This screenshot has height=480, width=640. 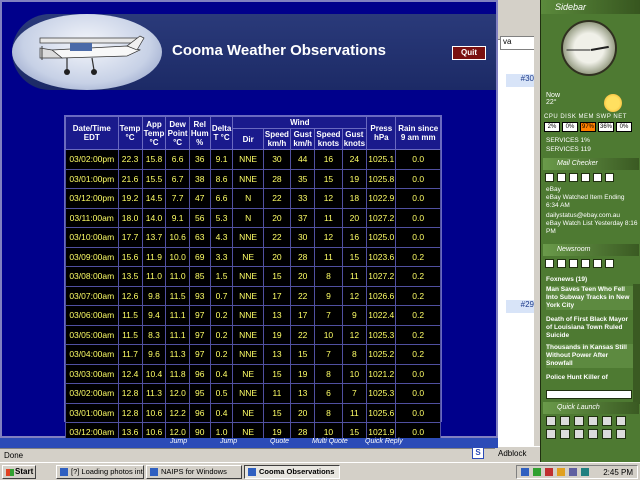 I want to click on table-cell: 16, so click(x=354, y=237).